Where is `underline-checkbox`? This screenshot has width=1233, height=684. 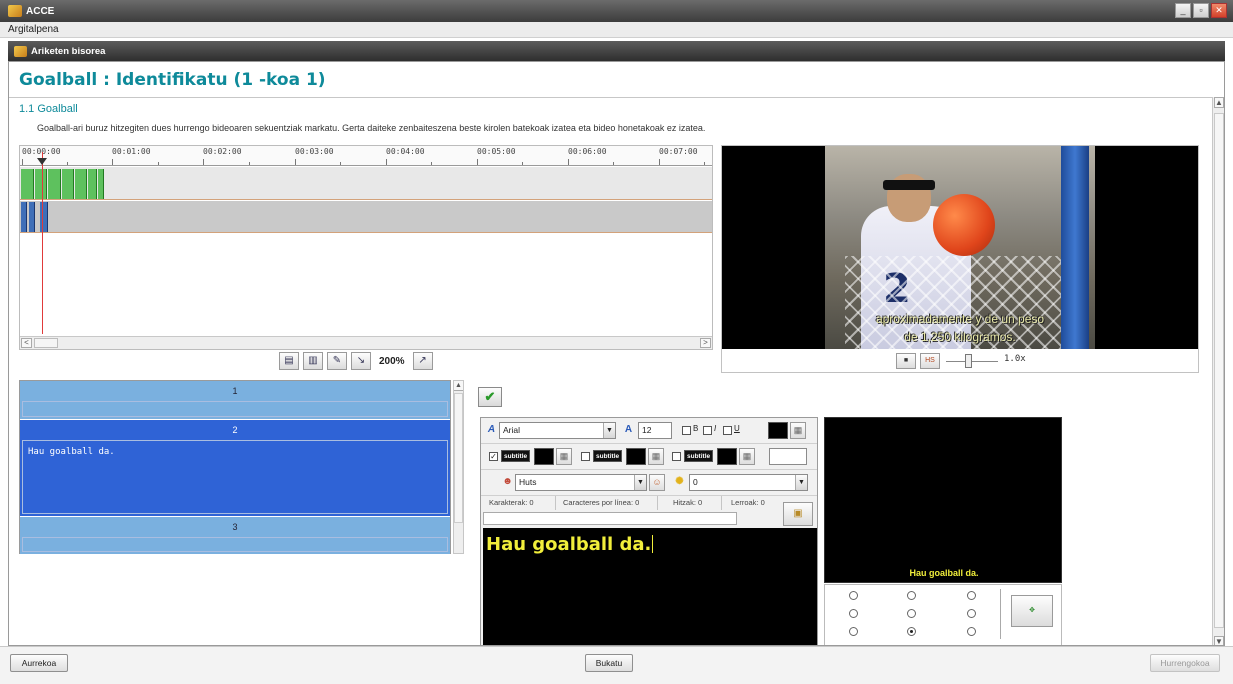 underline-checkbox is located at coordinates (727, 430).